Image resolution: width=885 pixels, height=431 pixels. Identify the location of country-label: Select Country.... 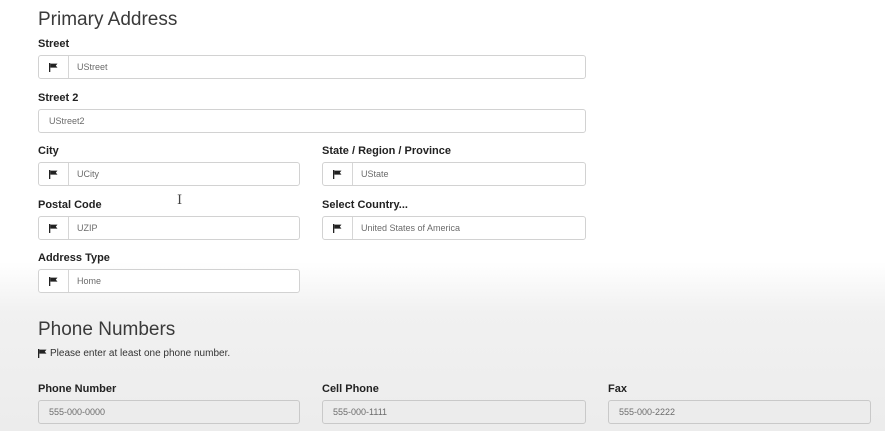
(365, 205).